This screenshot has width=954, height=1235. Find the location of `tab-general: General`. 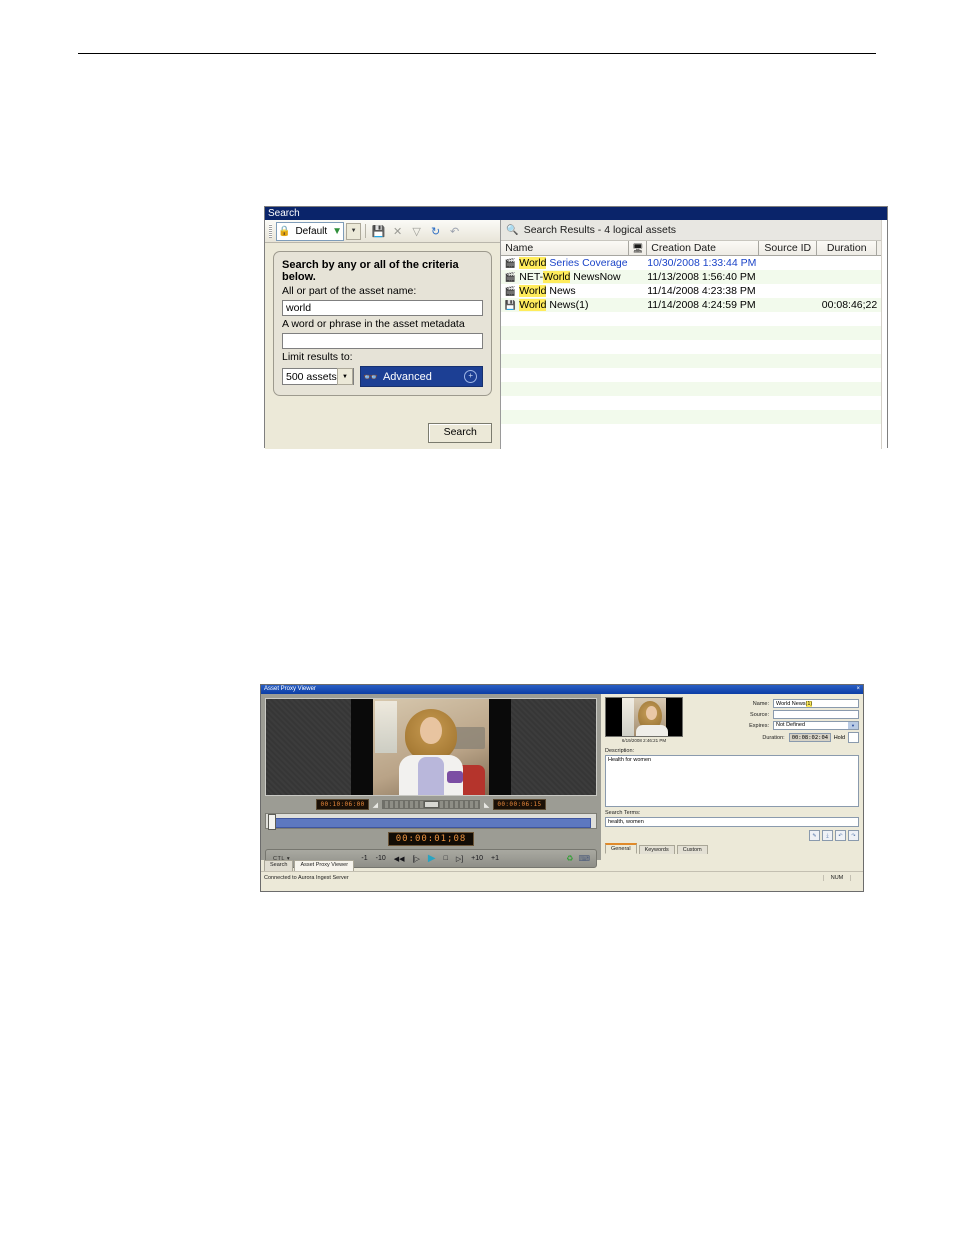

tab-general: General is located at coordinates (621, 848).